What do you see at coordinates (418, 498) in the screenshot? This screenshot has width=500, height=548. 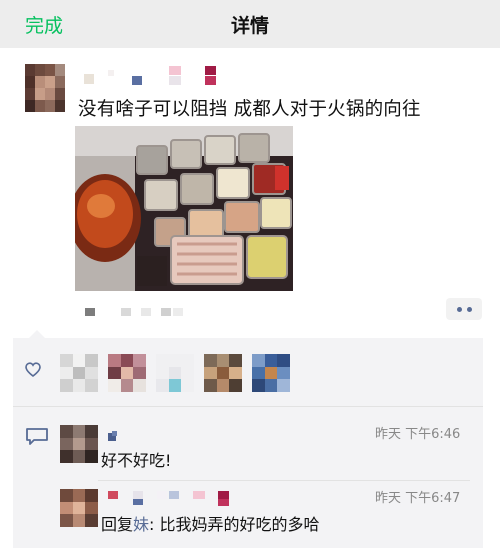 I see `comment-time: 昨天 下午6:47` at bounding box center [418, 498].